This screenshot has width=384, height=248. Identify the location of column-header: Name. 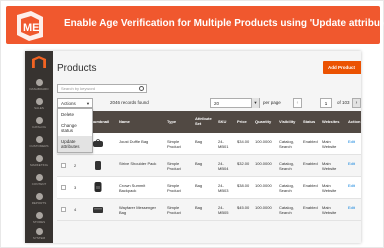
(124, 122).